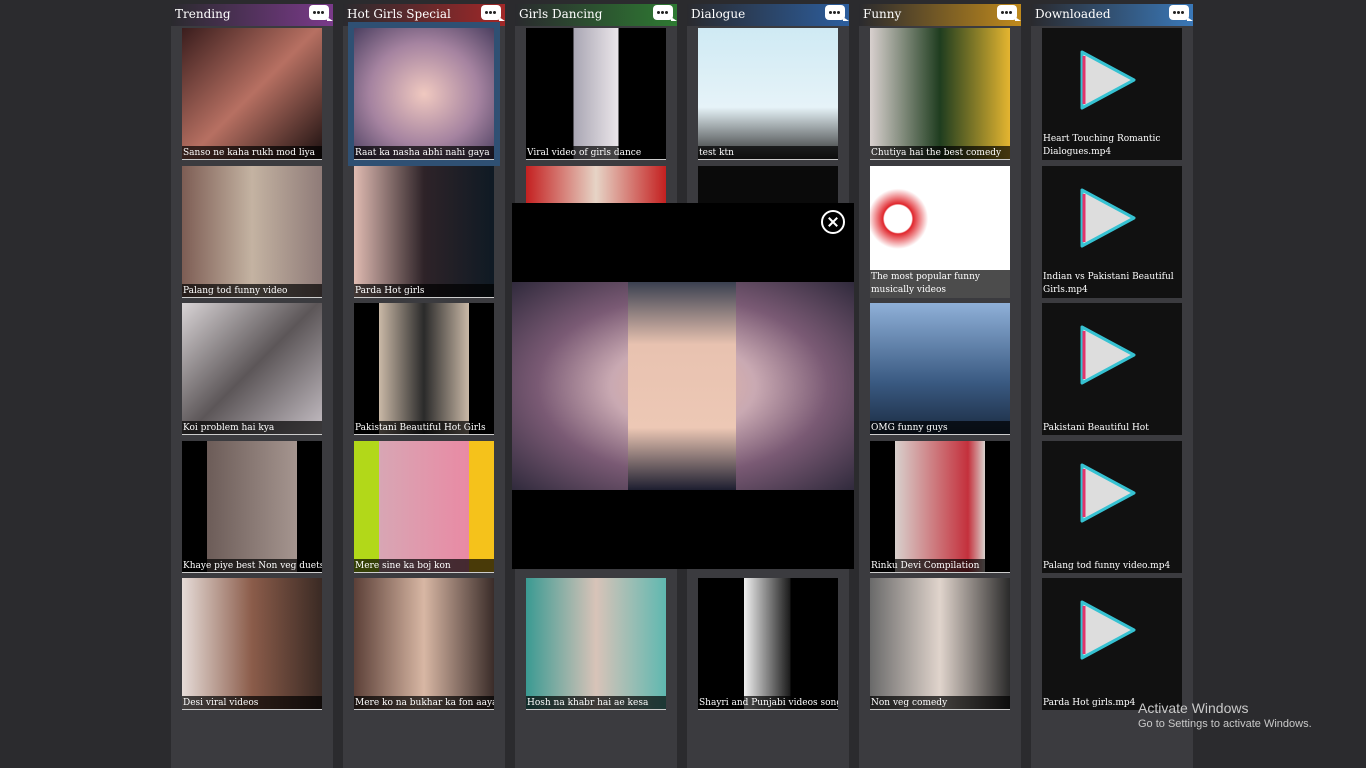 This screenshot has width=1366, height=768. What do you see at coordinates (424, 507) in the screenshot?
I see `video-tile: Mere sine ka boj kon` at bounding box center [424, 507].